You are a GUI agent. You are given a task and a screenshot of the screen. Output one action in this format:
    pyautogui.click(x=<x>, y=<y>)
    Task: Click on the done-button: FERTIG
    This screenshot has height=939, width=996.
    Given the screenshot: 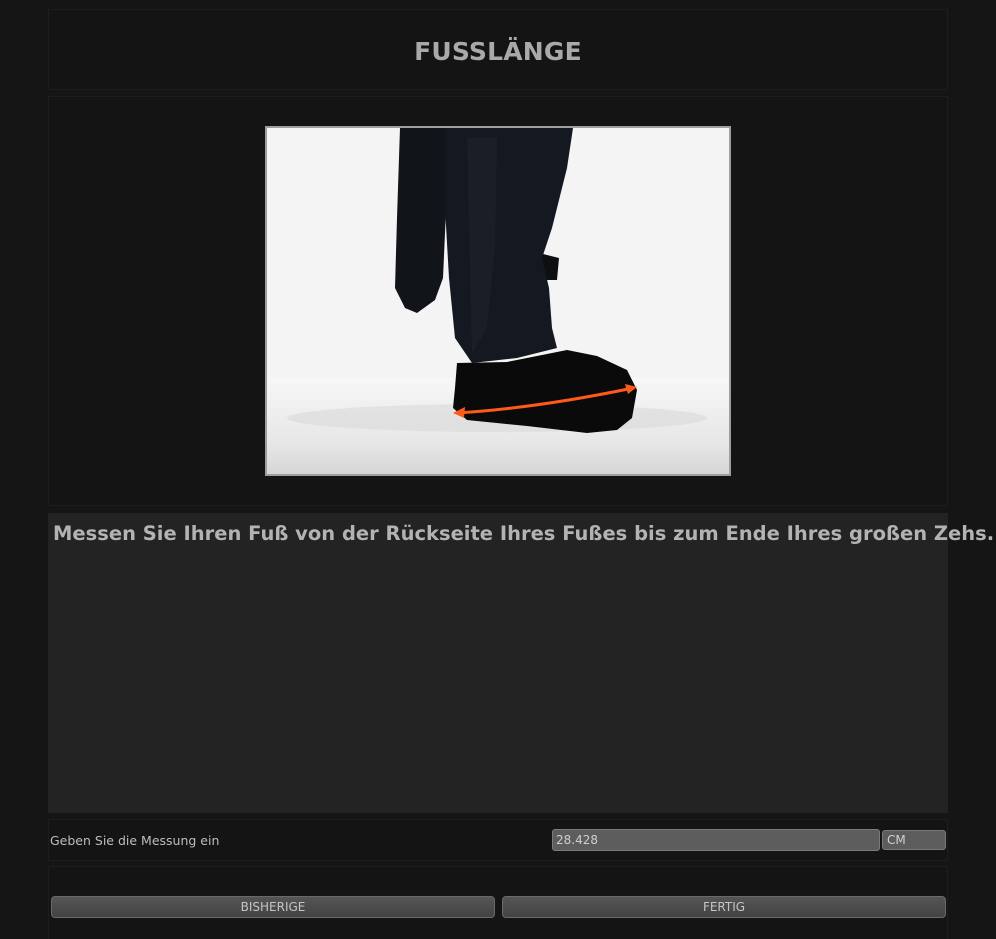 What is the action you would take?
    pyautogui.click(x=724, y=907)
    